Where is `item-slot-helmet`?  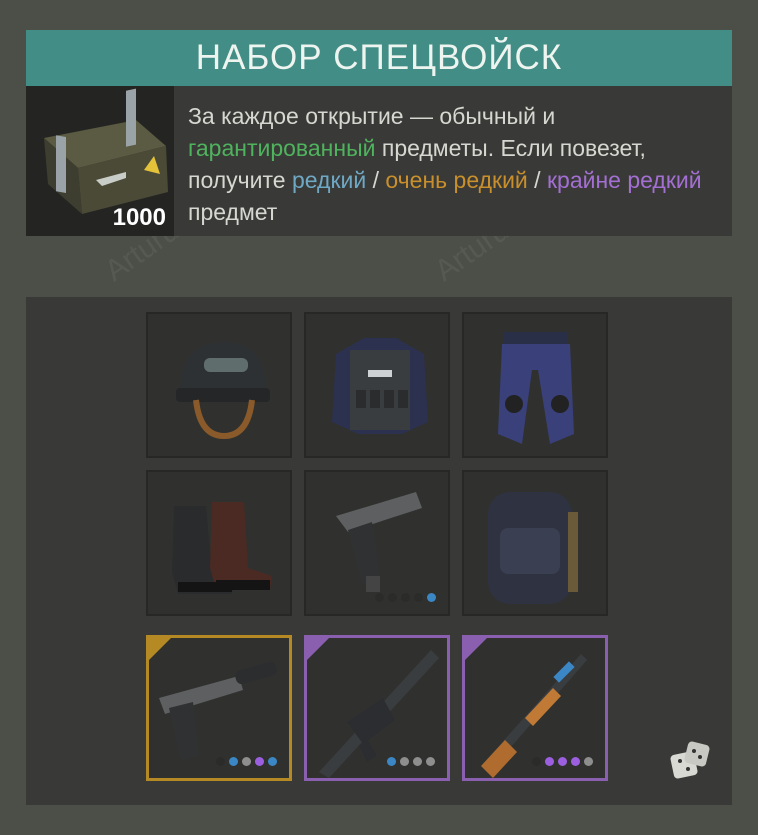 item-slot-helmet is located at coordinates (219, 385).